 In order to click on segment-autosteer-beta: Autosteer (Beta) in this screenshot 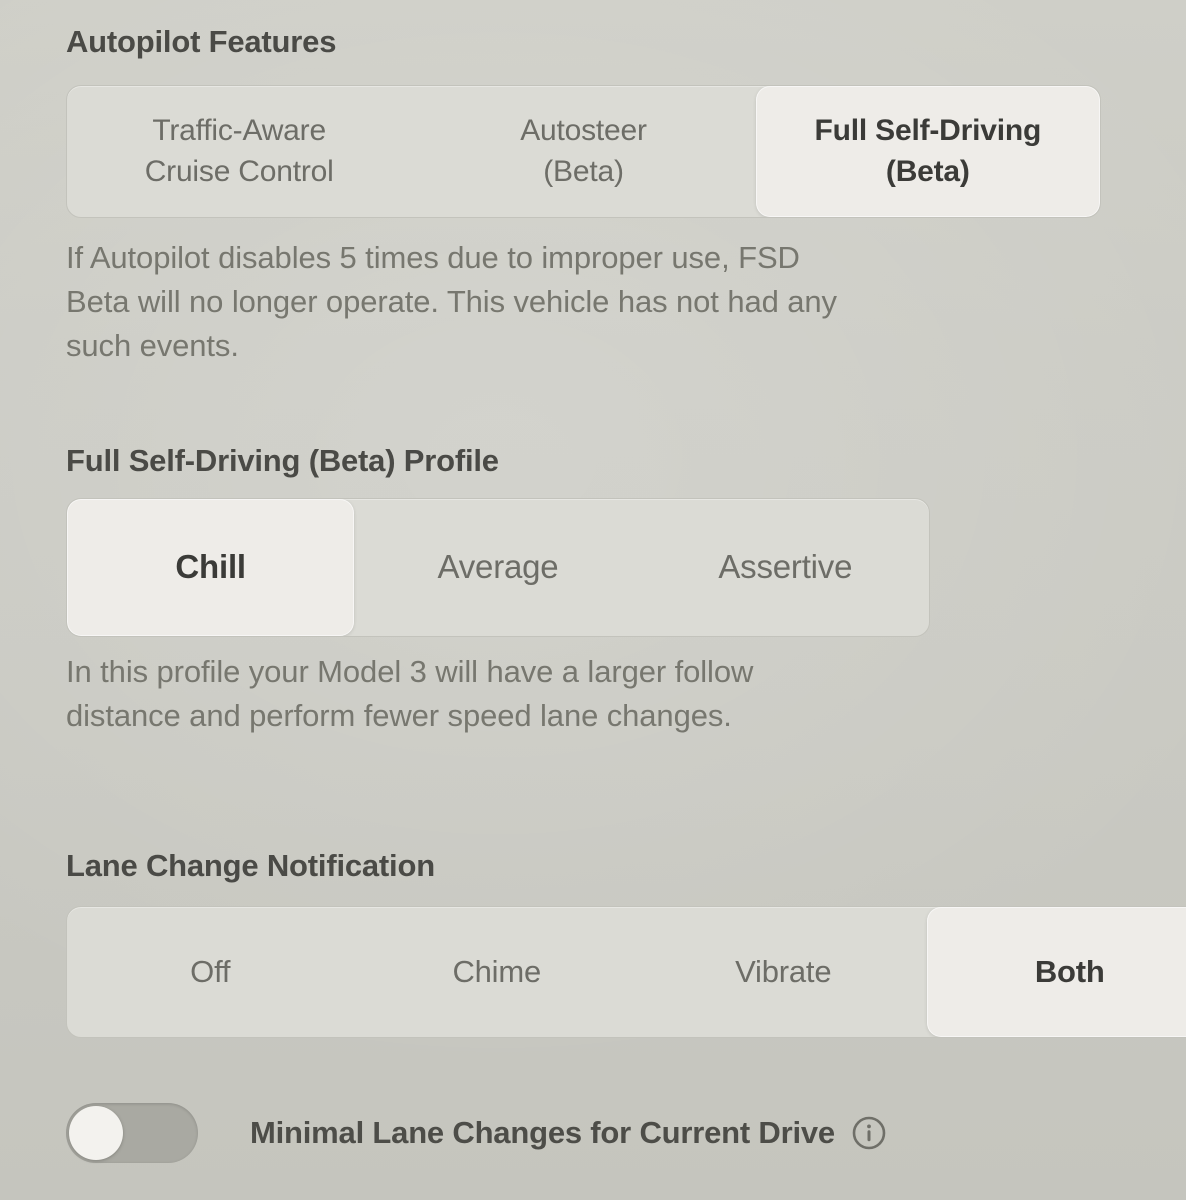, I will do `click(583, 151)`.